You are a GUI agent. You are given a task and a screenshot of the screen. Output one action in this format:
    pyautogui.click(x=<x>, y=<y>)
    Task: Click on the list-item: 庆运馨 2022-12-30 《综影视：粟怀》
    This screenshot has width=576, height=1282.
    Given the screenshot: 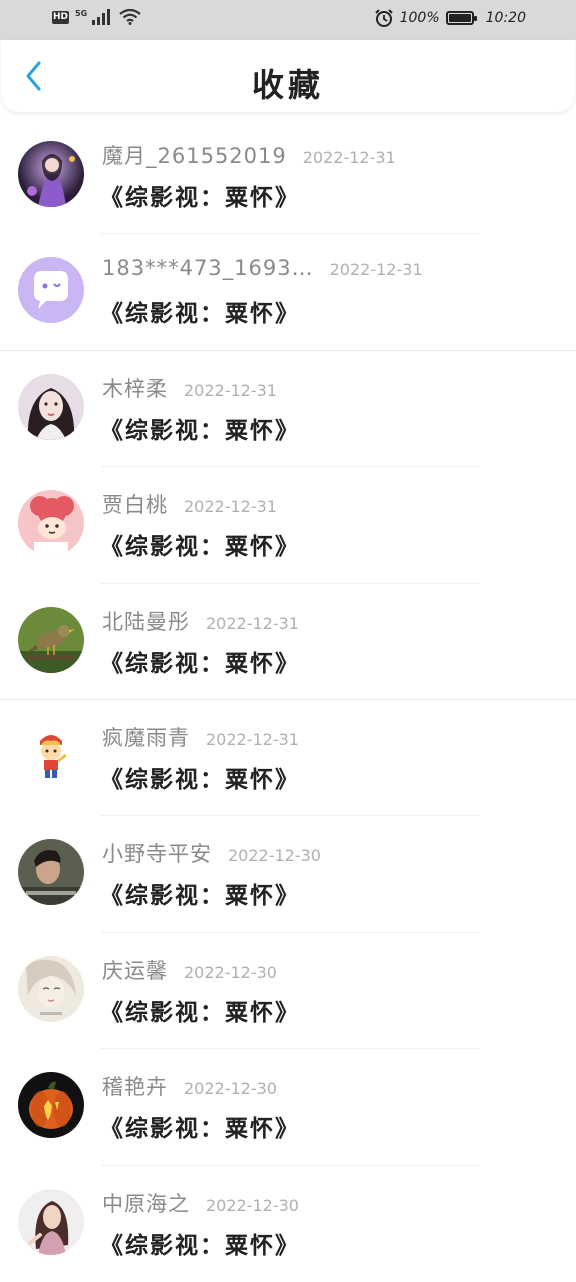 What is the action you would take?
    pyautogui.click(x=288, y=991)
    